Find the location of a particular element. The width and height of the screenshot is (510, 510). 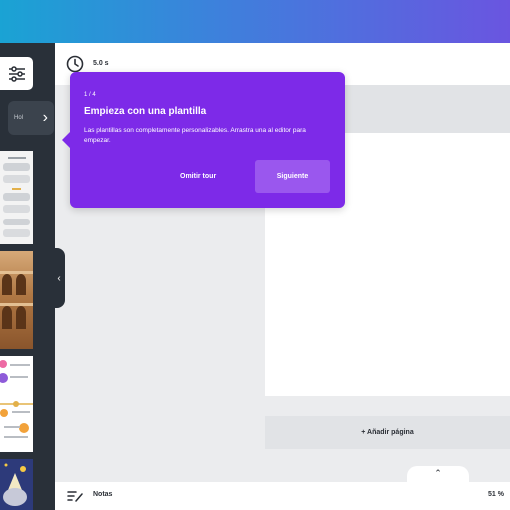

collapse-panel-button: ‹ is located at coordinates (59, 278).